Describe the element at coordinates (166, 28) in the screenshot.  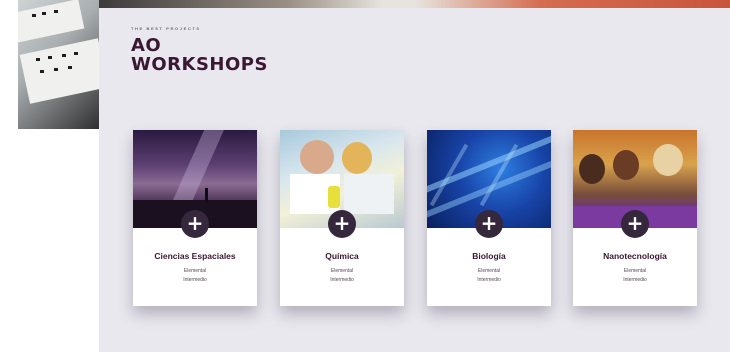
I see `eyebrow-text: THE BEST PROJECTS` at that location.